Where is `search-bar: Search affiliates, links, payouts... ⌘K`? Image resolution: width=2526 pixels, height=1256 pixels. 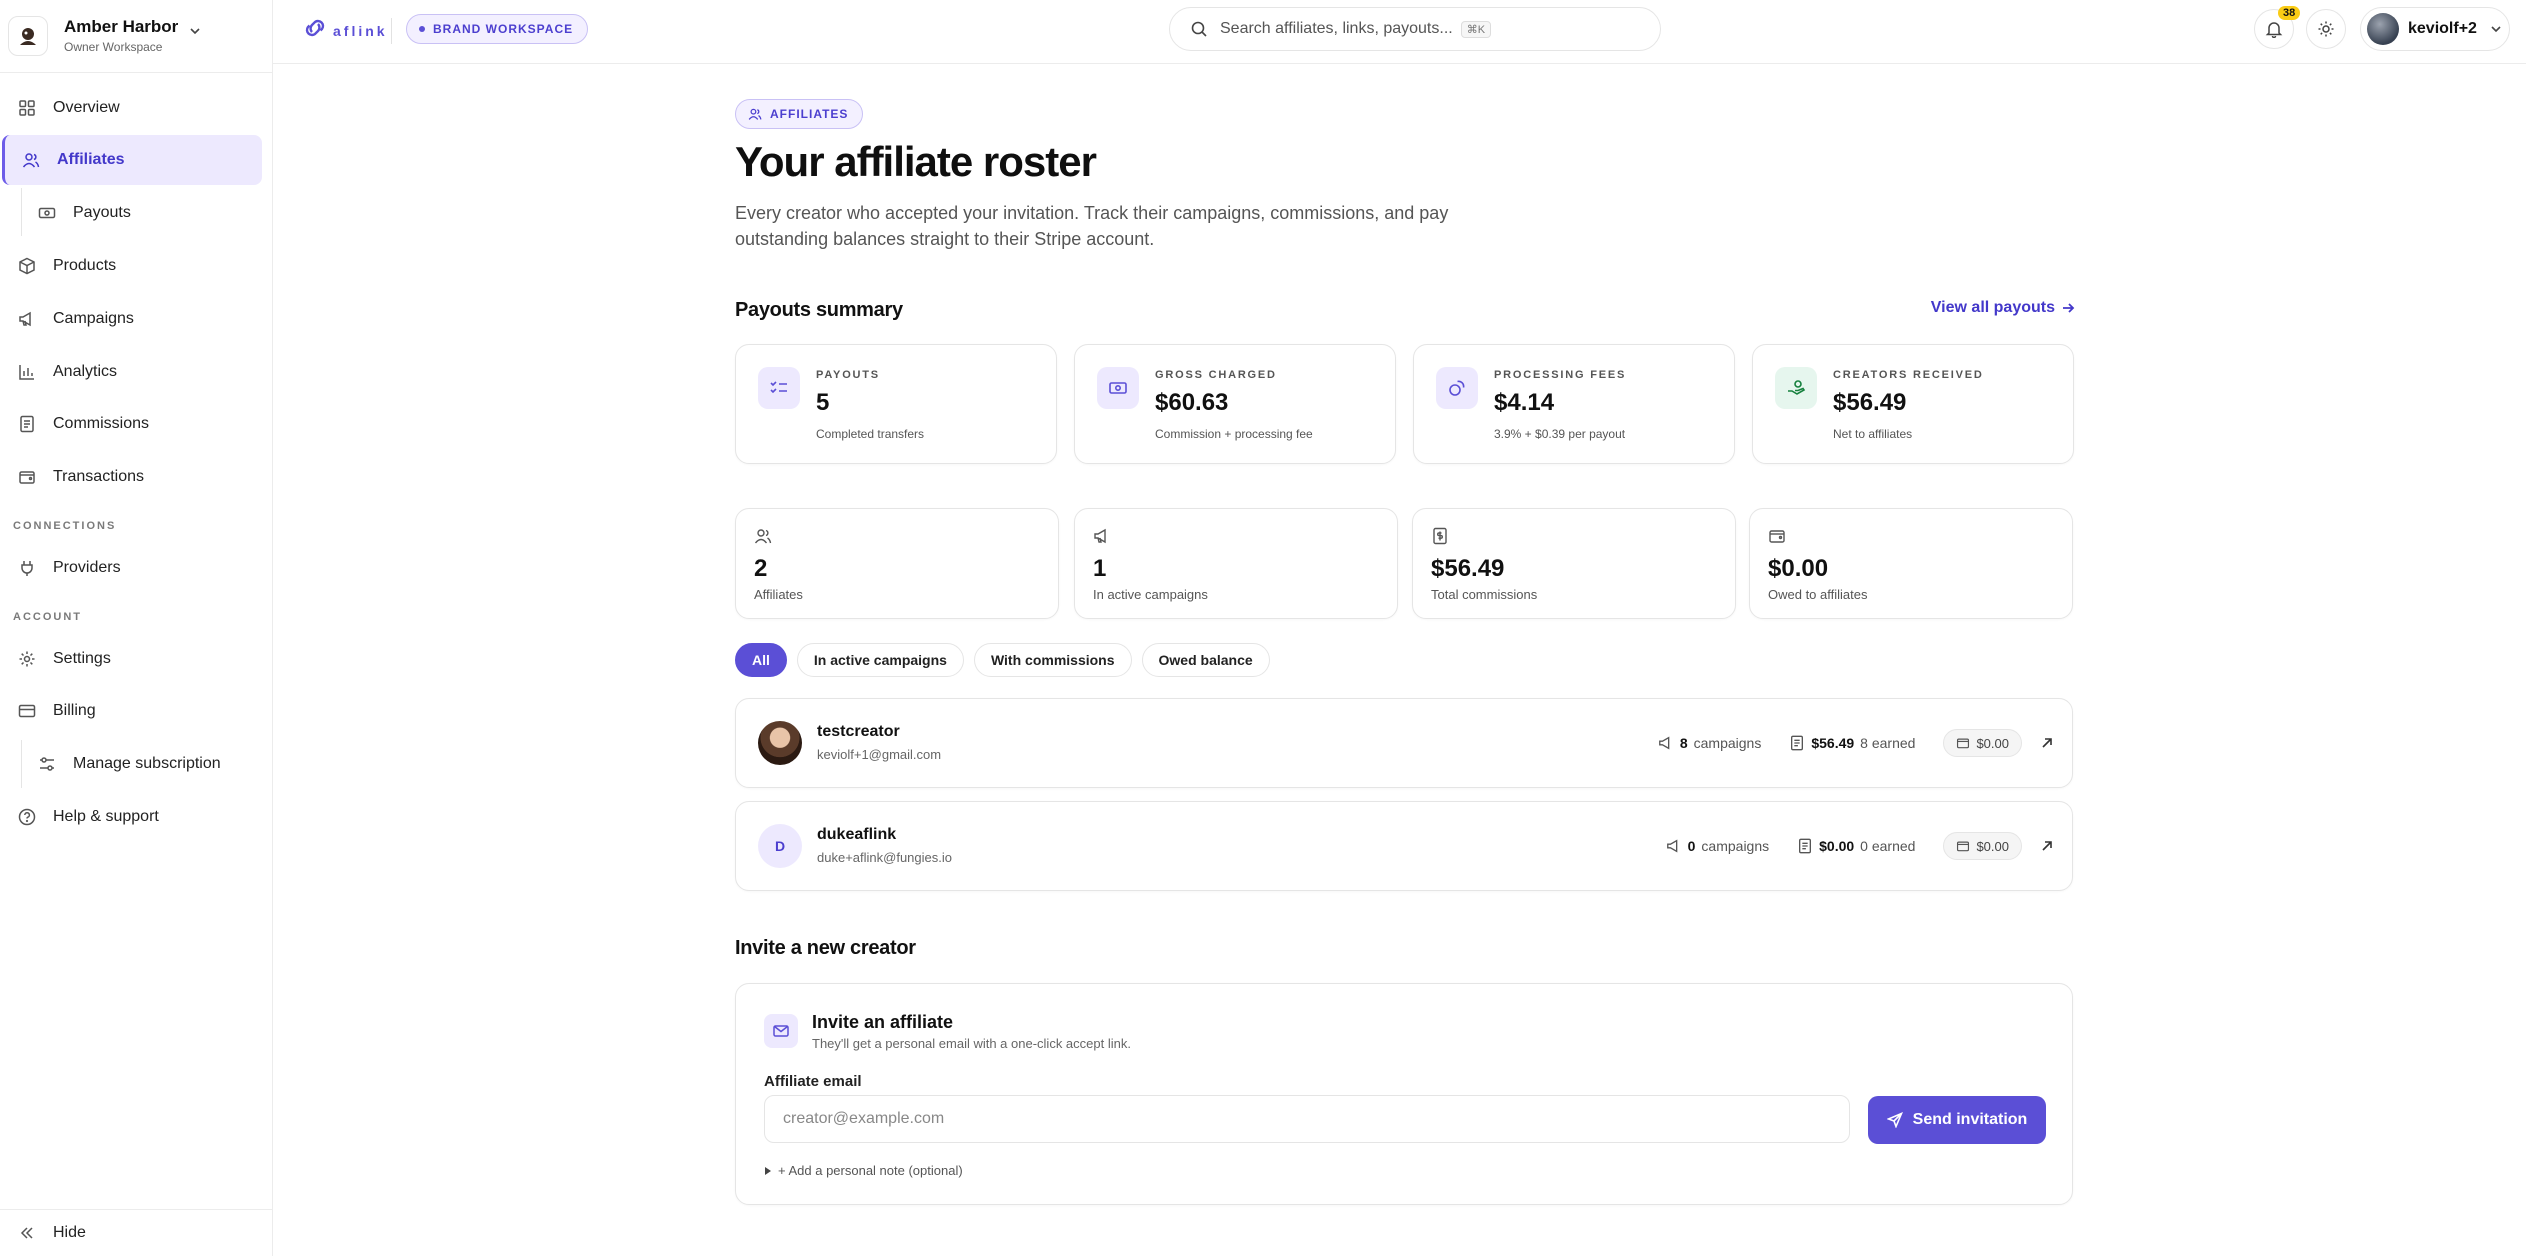
search-bar: Search affiliates, links, payouts... ⌘K is located at coordinates (1415, 29).